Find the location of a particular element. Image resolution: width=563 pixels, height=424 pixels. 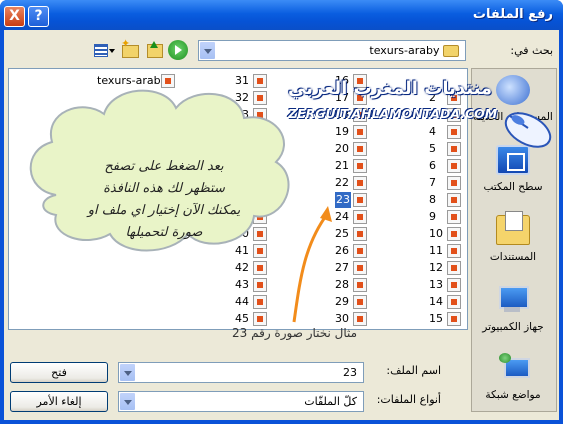

open-button: فتح is located at coordinates (59, 372).